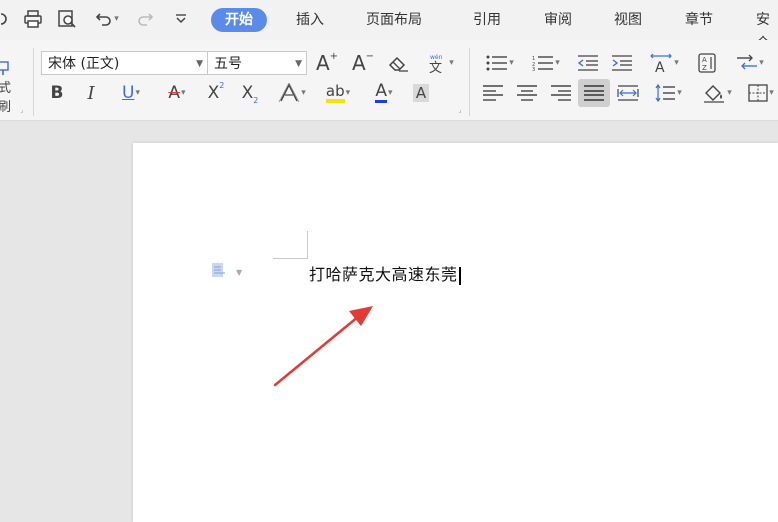 This screenshot has height=522, width=778. Describe the element at coordinates (487, 20) in the screenshot. I see `tab-references: 引用` at that location.